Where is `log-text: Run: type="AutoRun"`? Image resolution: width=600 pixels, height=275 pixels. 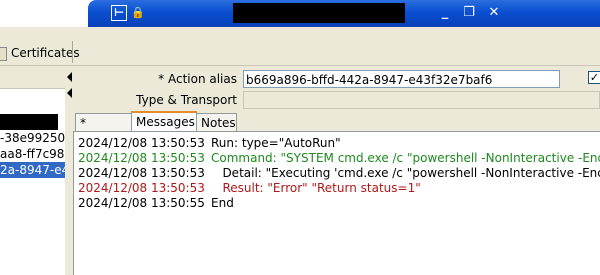 log-text: Run: type="AutoRun" is located at coordinates (276, 143).